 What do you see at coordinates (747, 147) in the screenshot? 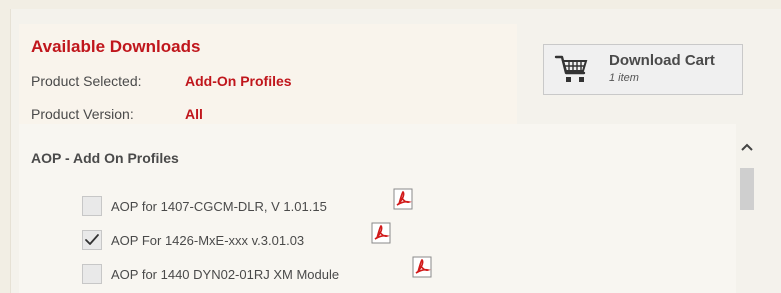
I see `scroll-up-icon` at bounding box center [747, 147].